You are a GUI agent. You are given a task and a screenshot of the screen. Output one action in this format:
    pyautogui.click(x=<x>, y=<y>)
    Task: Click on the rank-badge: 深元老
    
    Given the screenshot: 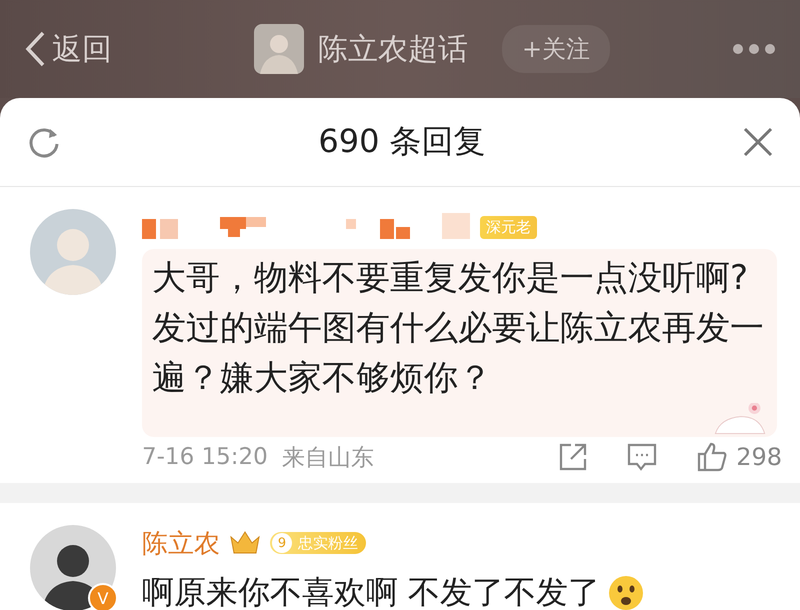 What is the action you would take?
    pyautogui.click(x=508, y=227)
    